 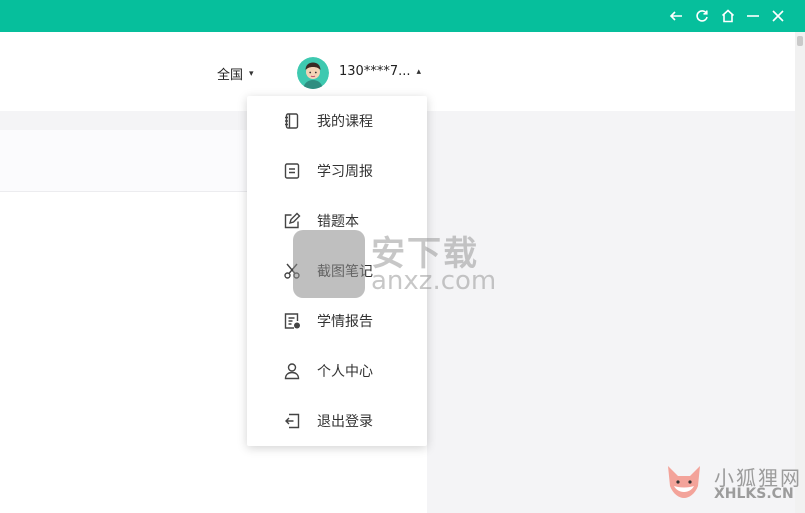 I want to click on notebook-icon, so click(x=292, y=121).